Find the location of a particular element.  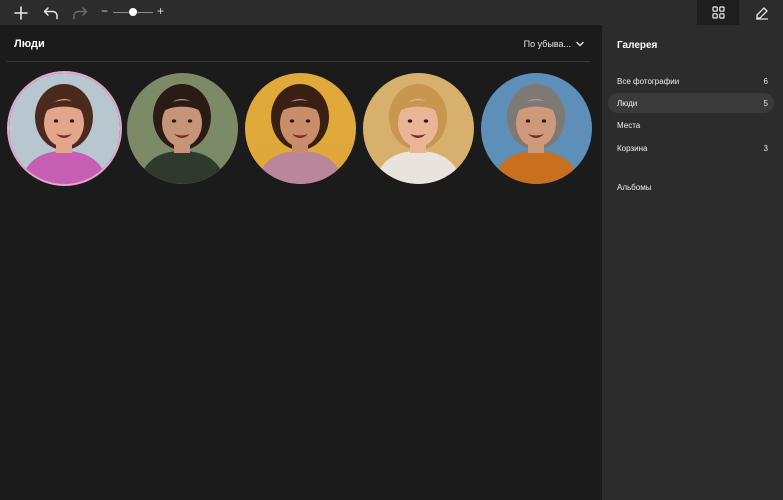

redo-icon is located at coordinates (80, 12).